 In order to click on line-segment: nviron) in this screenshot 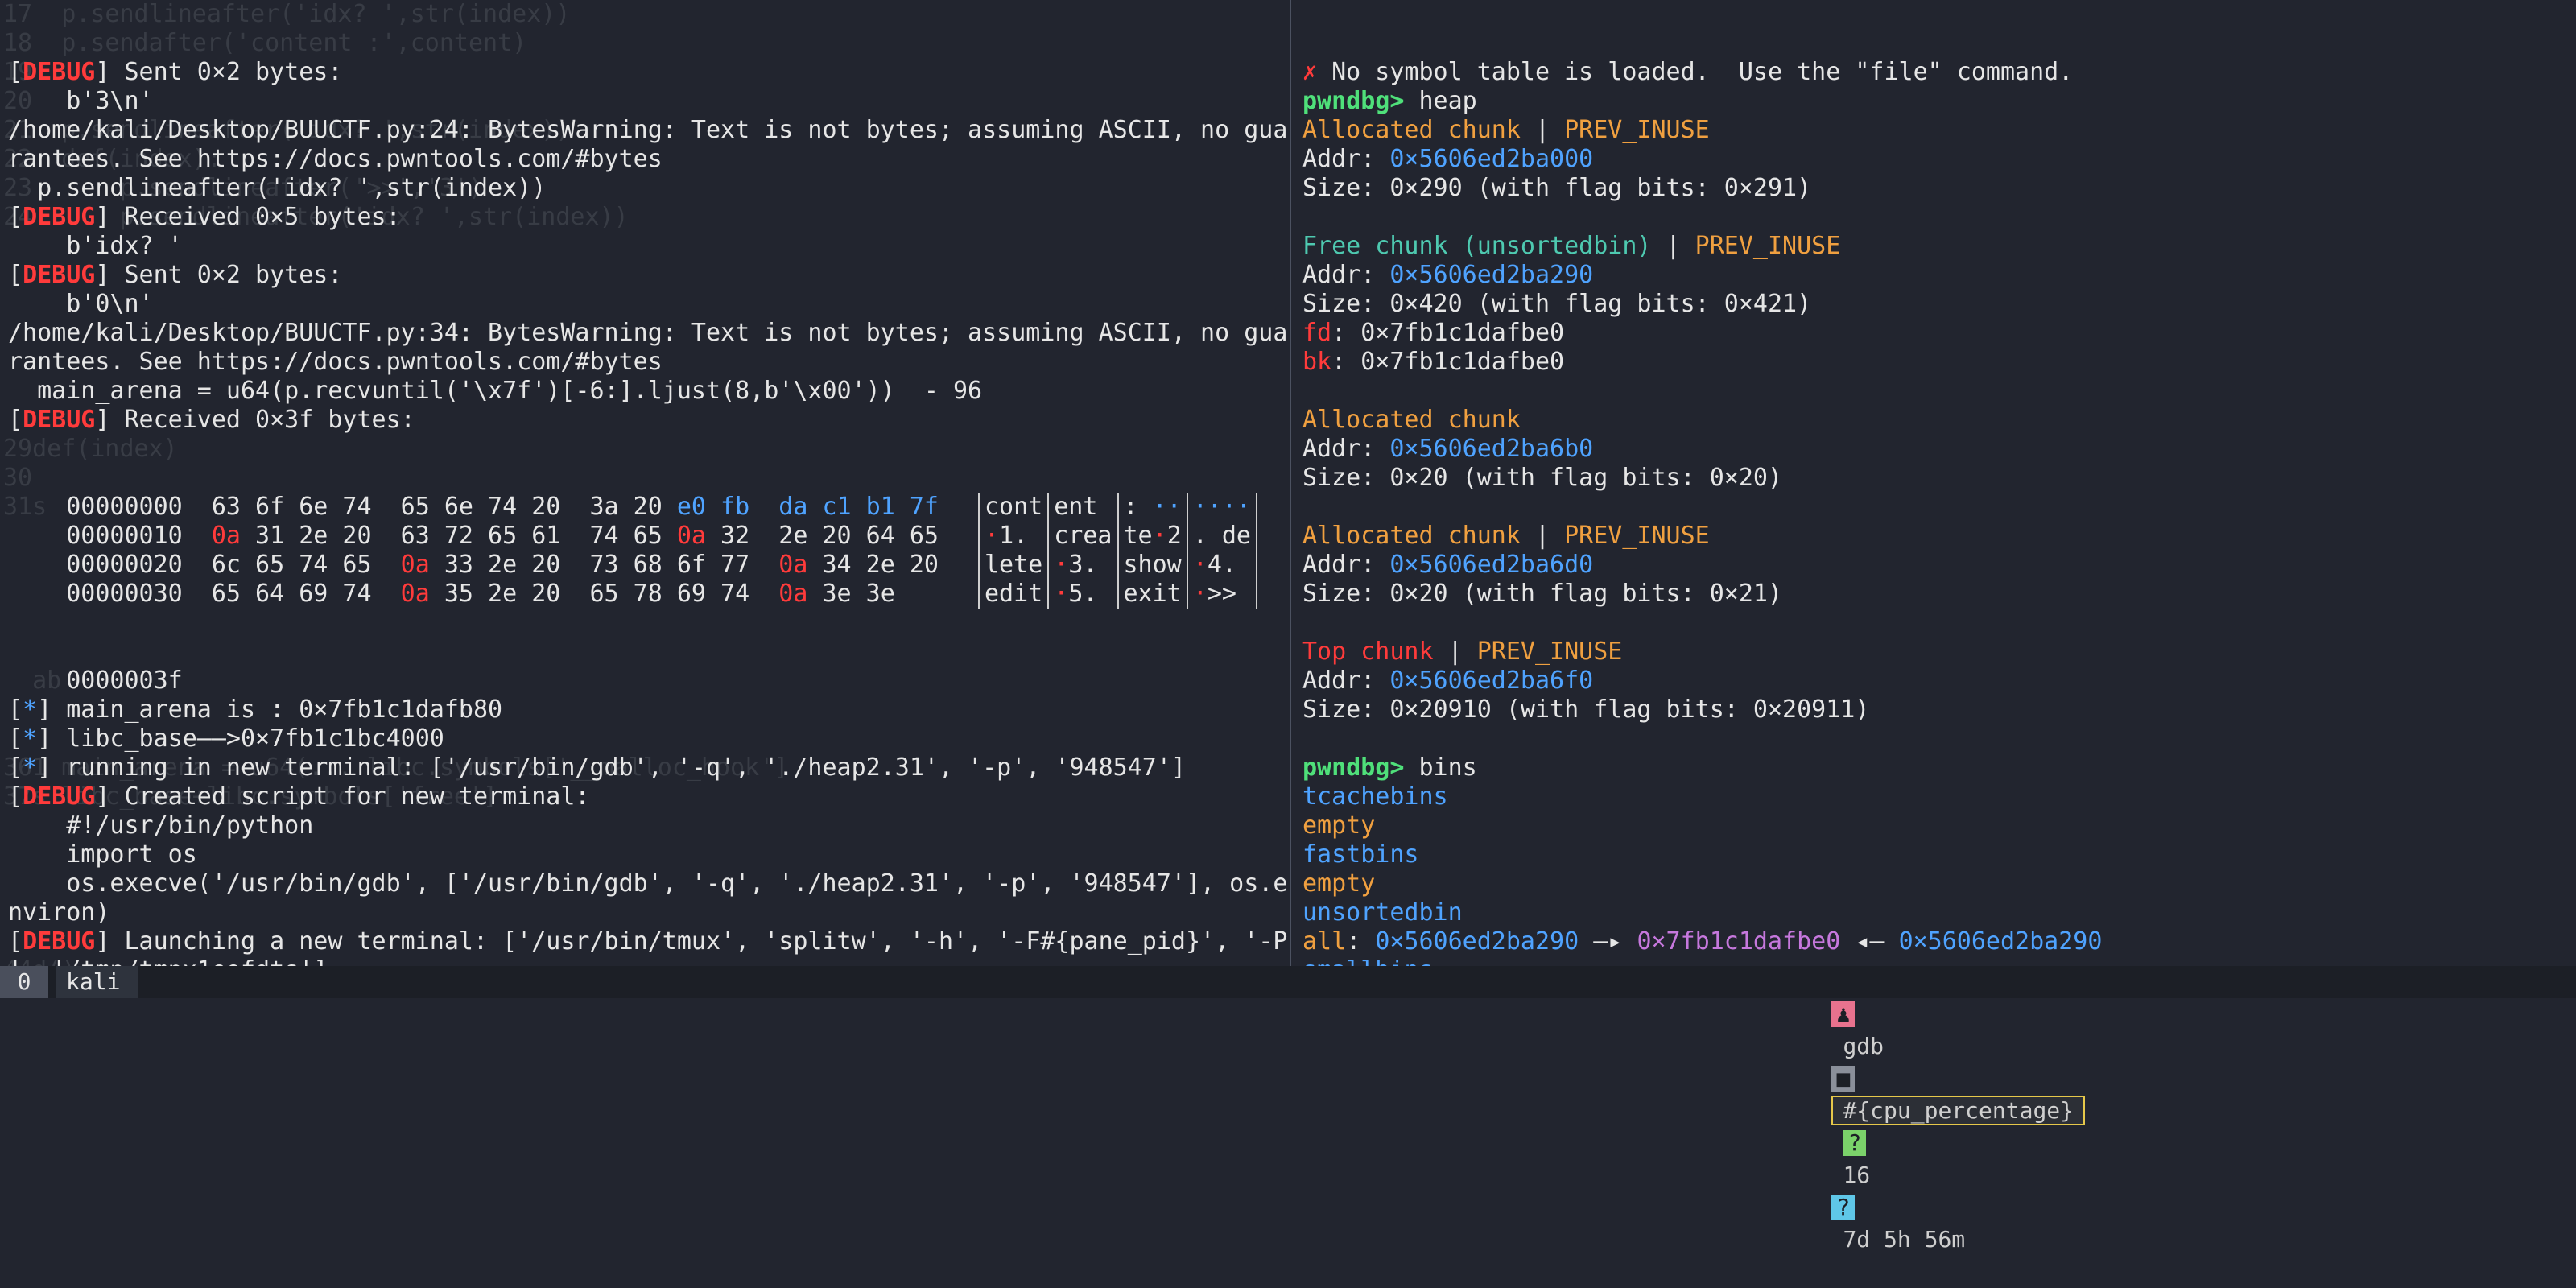, I will do `click(59, 912)`.